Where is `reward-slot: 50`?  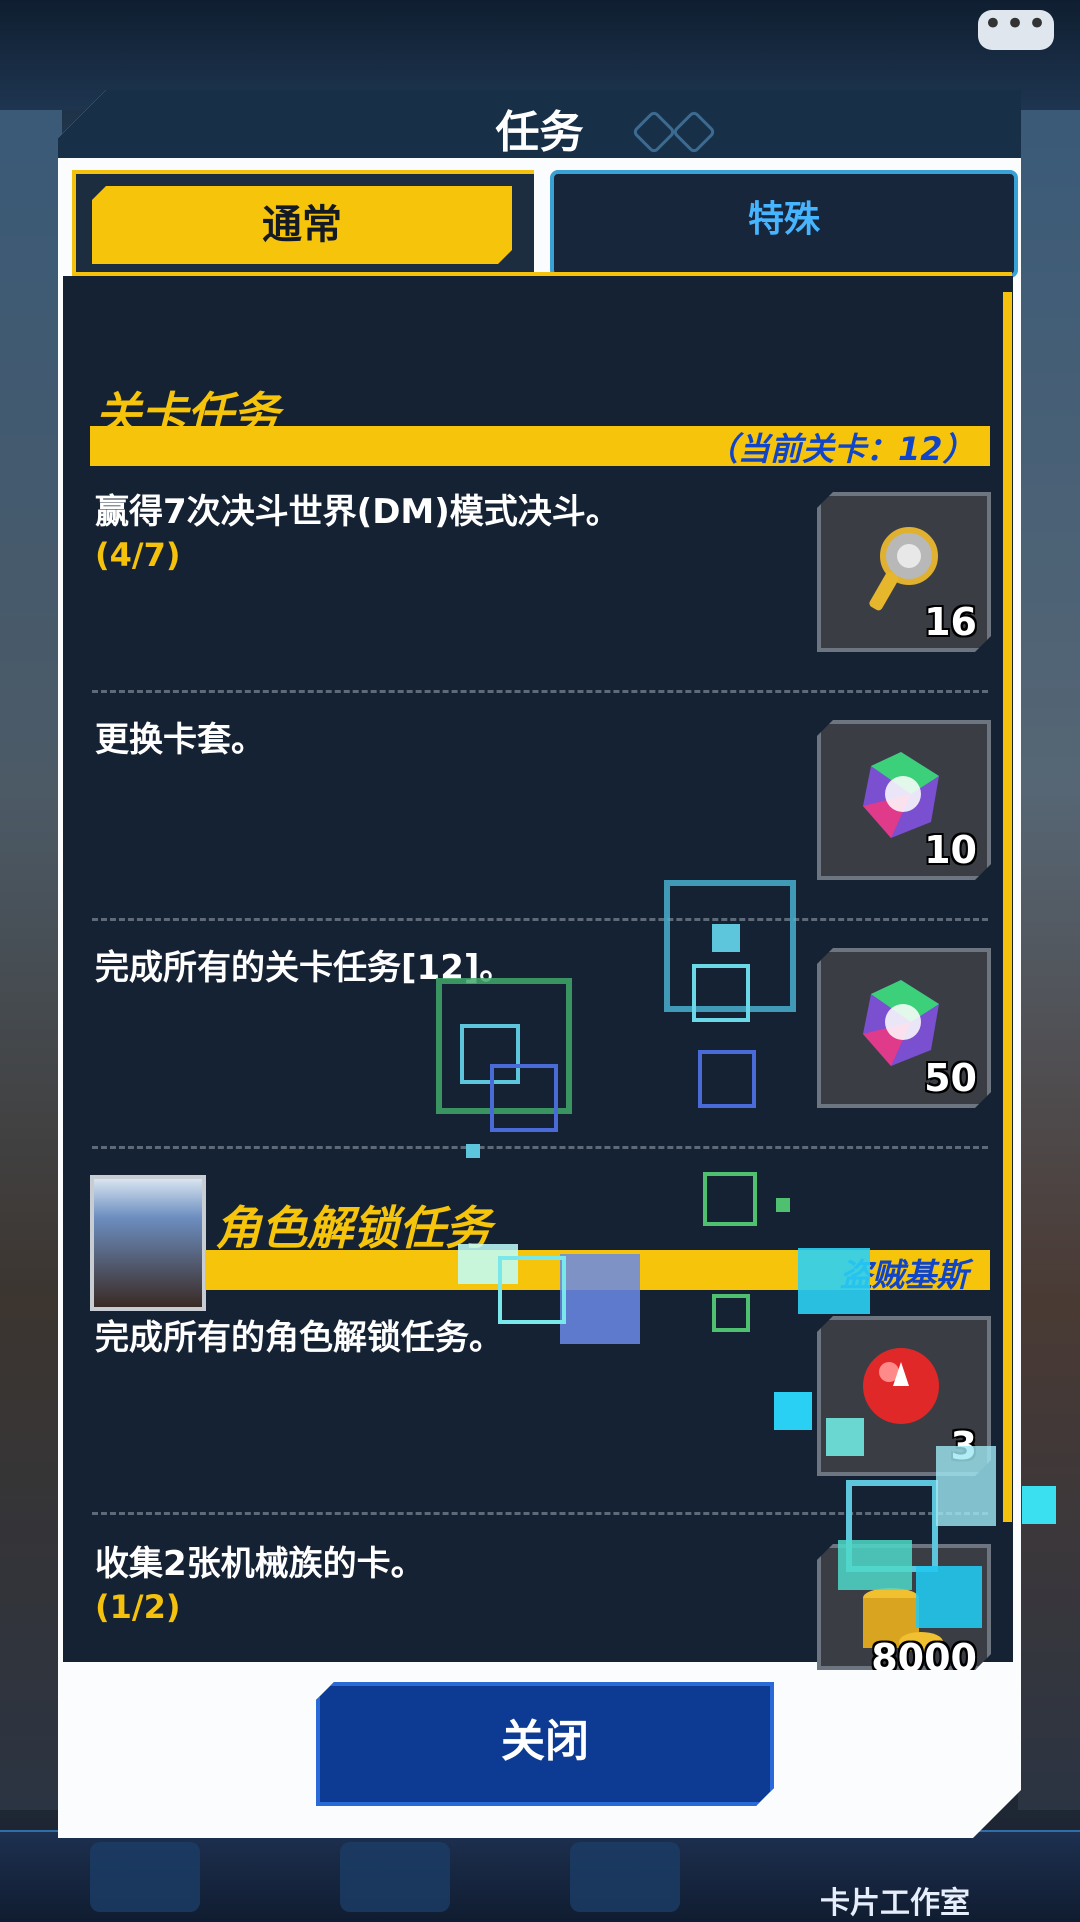 reward-slot: 50 is located at coordinates (904, 1028).